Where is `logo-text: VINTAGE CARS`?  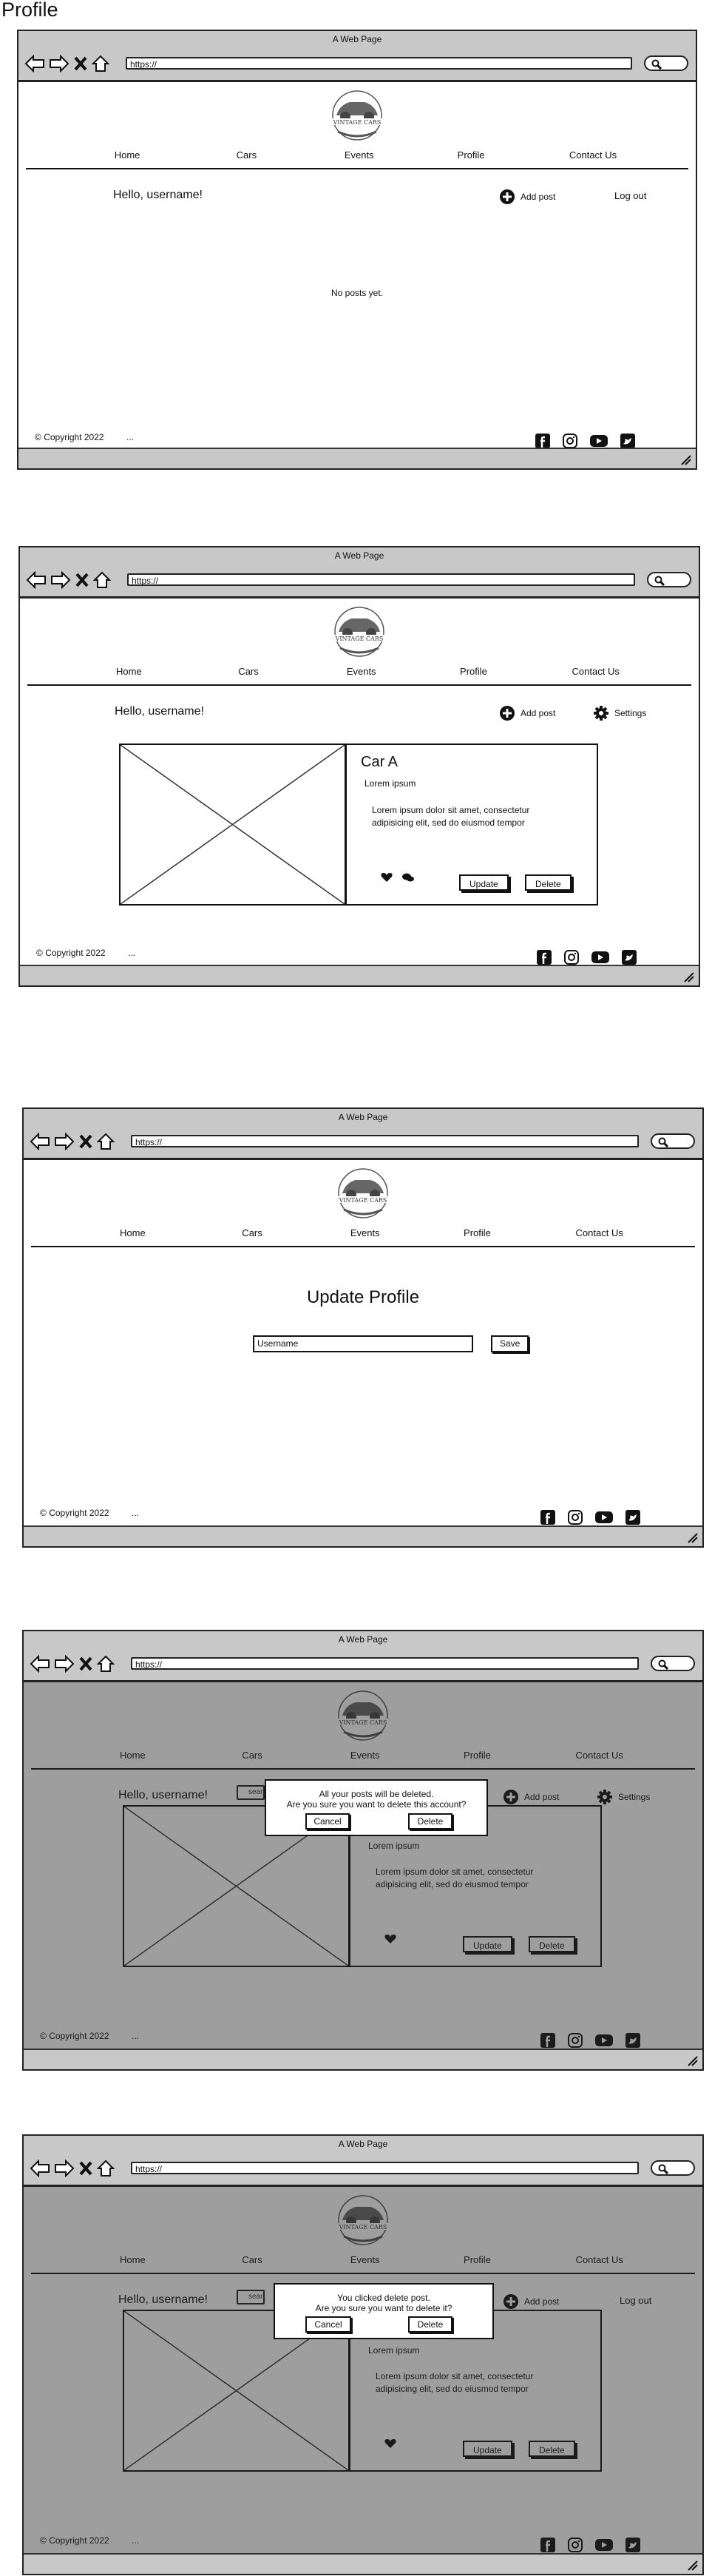
logo-text: VINTAGE CARS is located at coordinates (363, 1200).